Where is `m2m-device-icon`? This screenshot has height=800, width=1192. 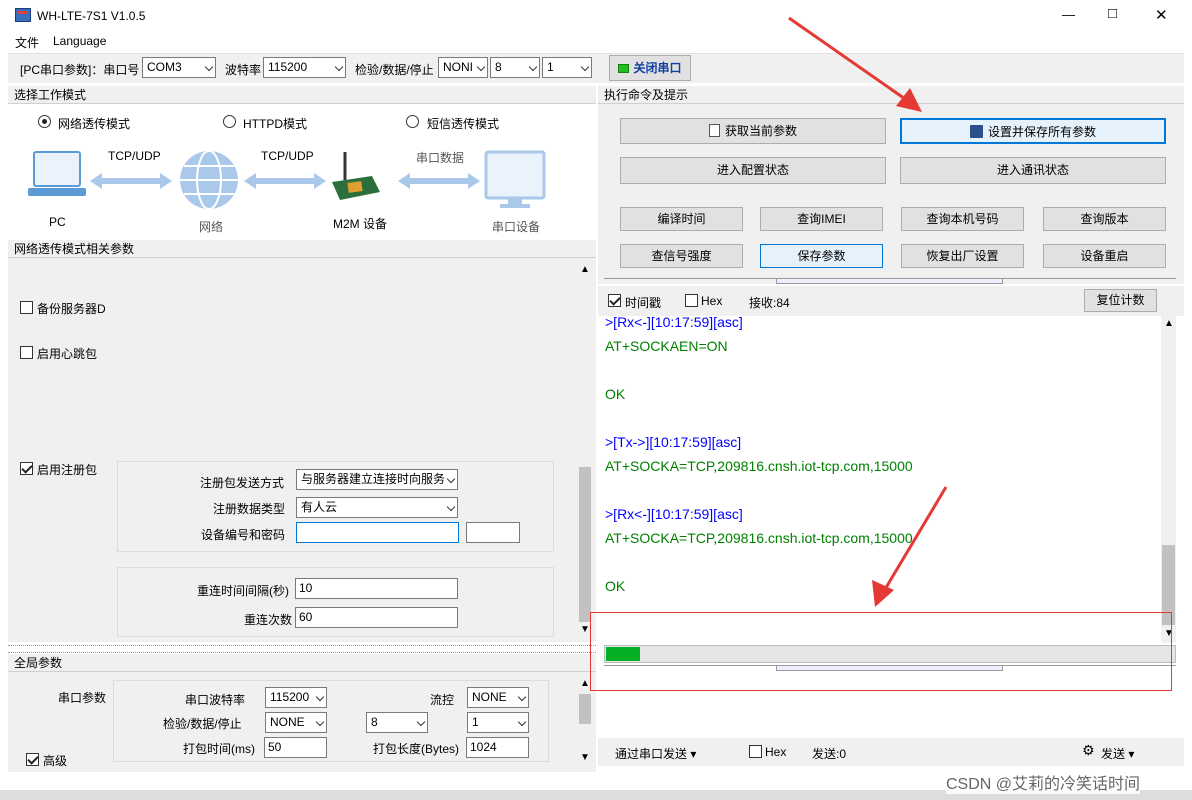 m2m-device-icon is located at coordinates (356, 176).